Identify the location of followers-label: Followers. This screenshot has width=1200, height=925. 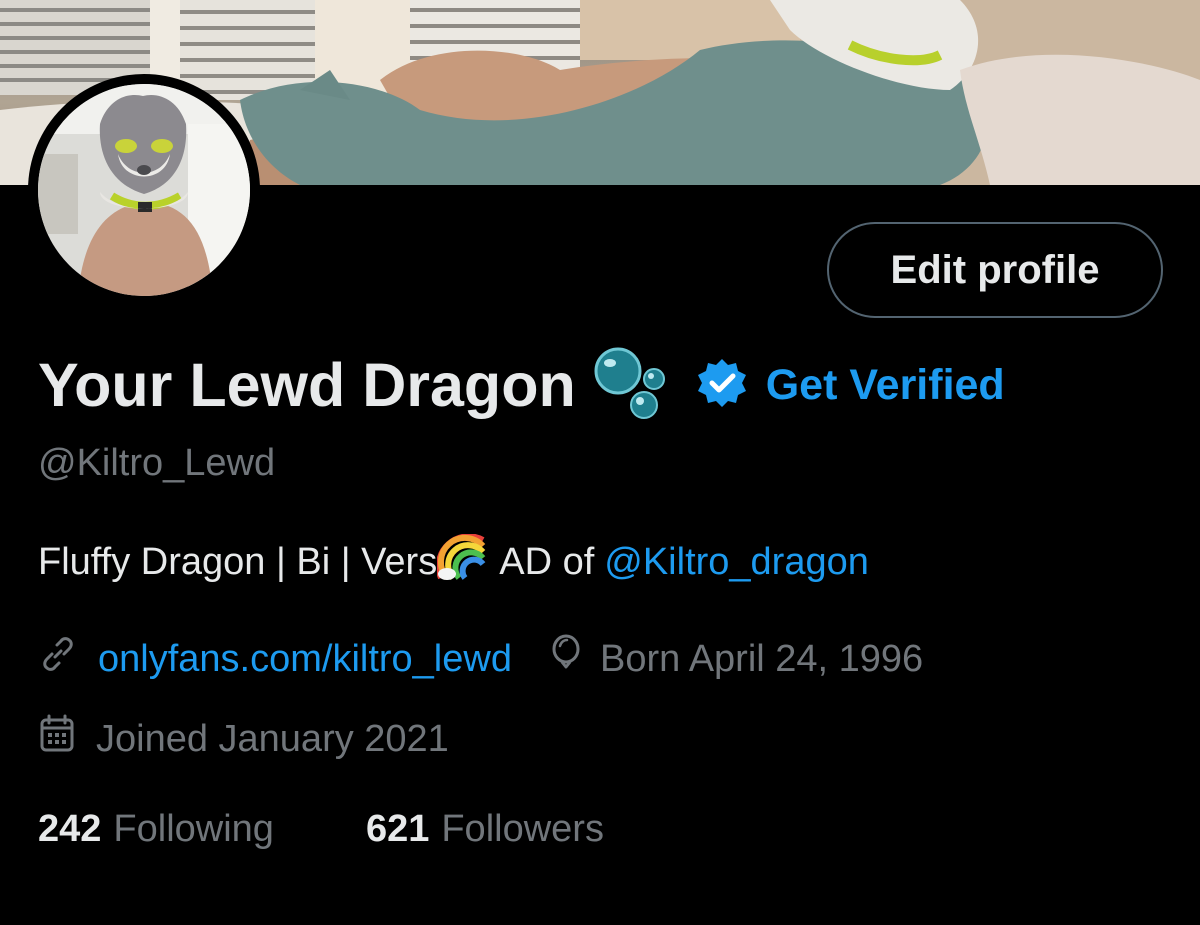
(522, 829).